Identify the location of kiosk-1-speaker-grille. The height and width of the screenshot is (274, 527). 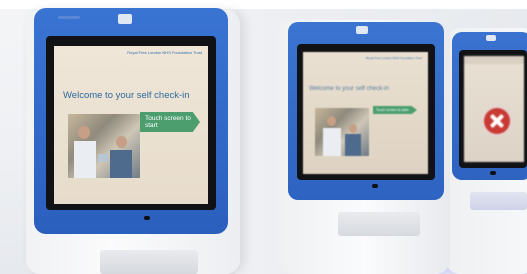
(69, 17).